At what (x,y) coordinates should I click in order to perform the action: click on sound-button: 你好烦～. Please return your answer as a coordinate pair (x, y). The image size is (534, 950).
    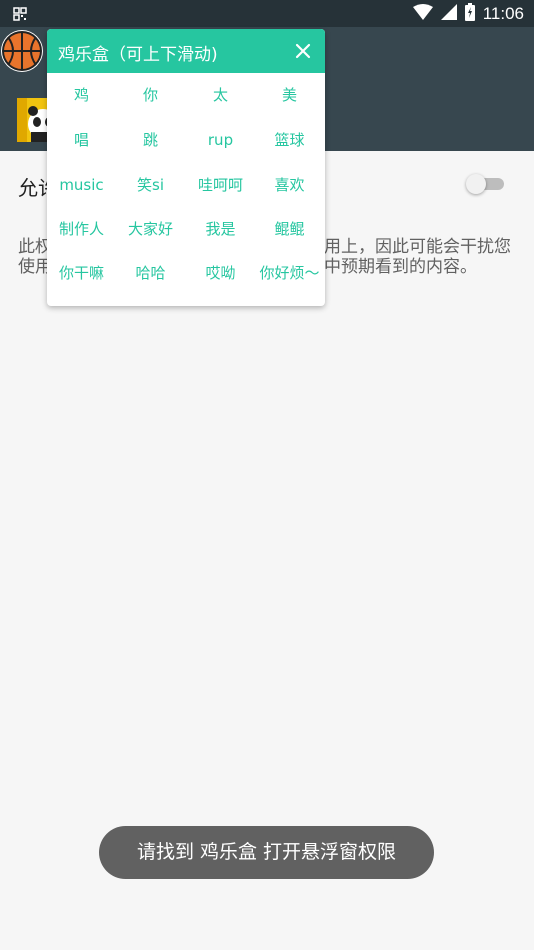
    Looking at the image, I should click on (289, 273).